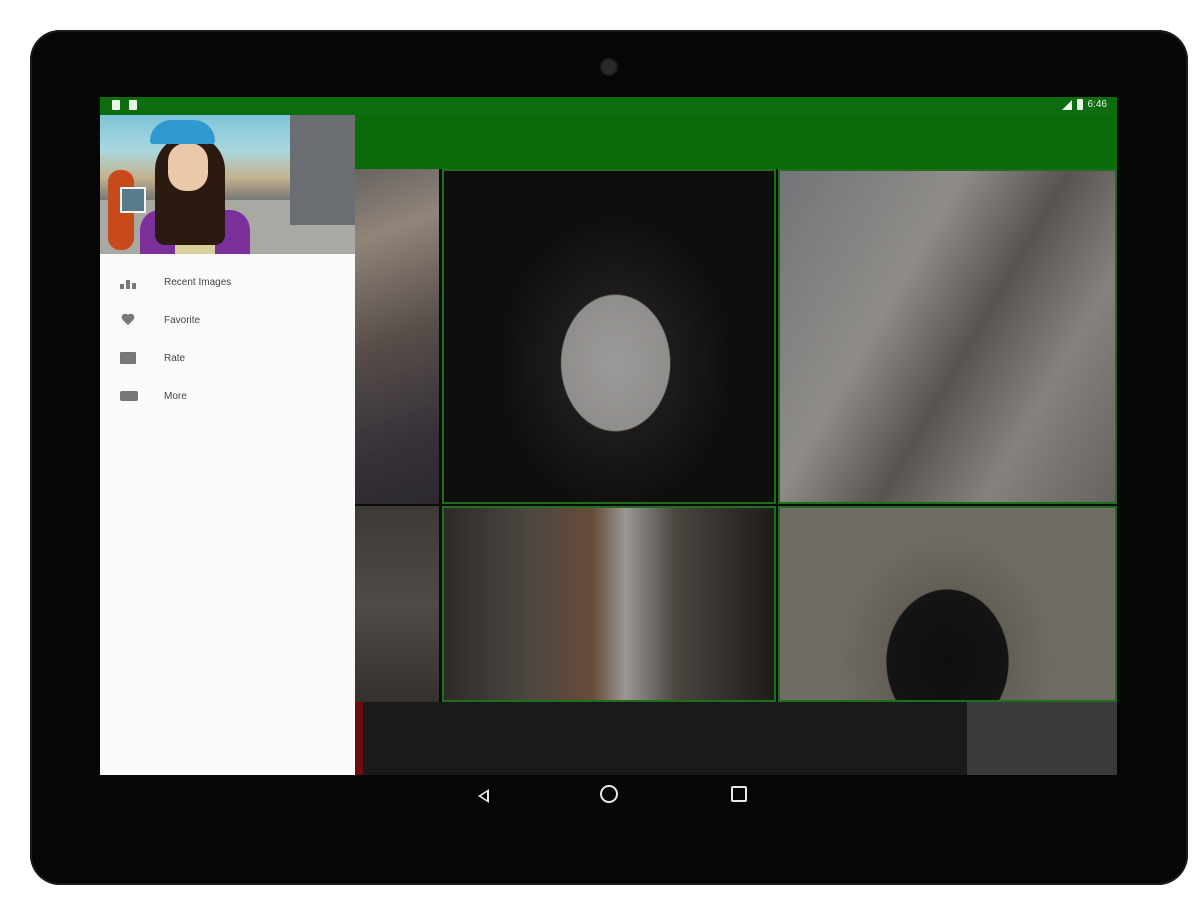 The width and height of the screenshot is (1197, 900). I want to click on front-camera, so click(609, 67).